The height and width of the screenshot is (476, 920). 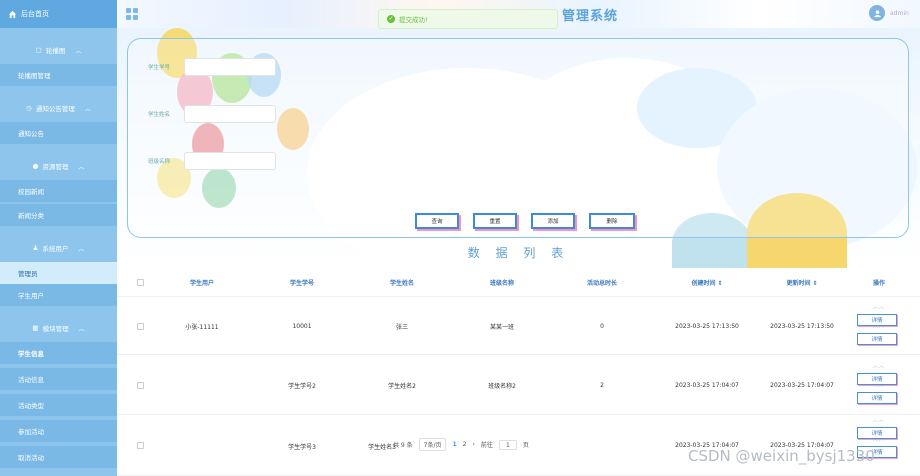 What do you see at coordinates (403, 445) in the screenshot?
I see `total-count: 共 9 条` at bounding box center [403, 445].